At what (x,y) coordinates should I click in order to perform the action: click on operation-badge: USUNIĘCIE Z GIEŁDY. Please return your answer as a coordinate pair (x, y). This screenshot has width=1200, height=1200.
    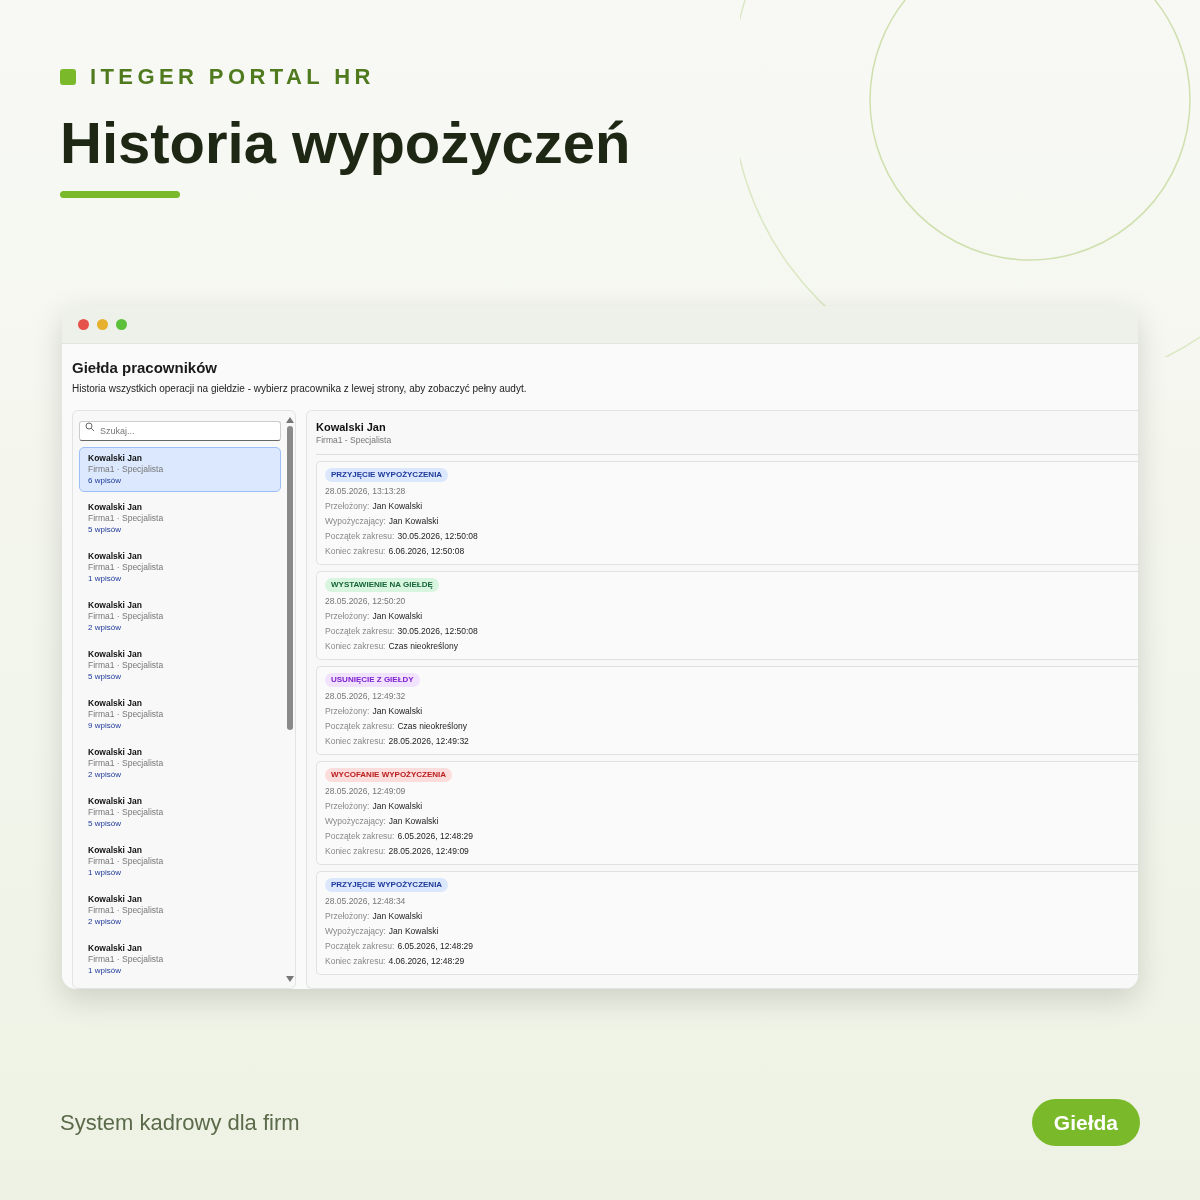
    Looking at the image, I should click on (372, 679).